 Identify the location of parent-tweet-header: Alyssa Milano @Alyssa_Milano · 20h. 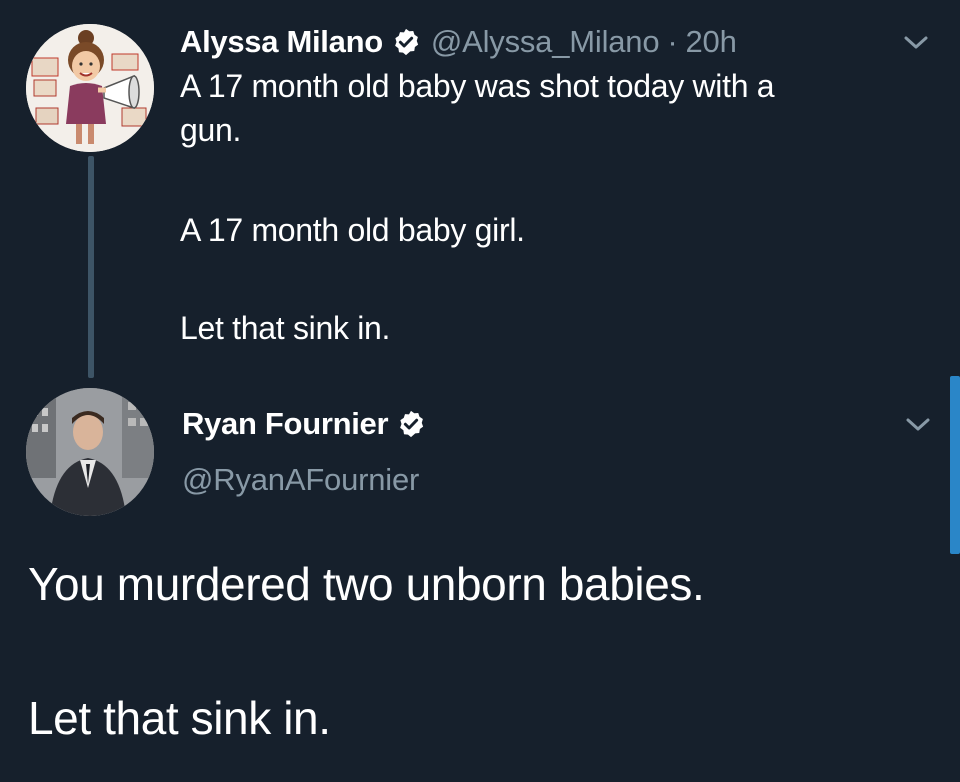
(458, 42).